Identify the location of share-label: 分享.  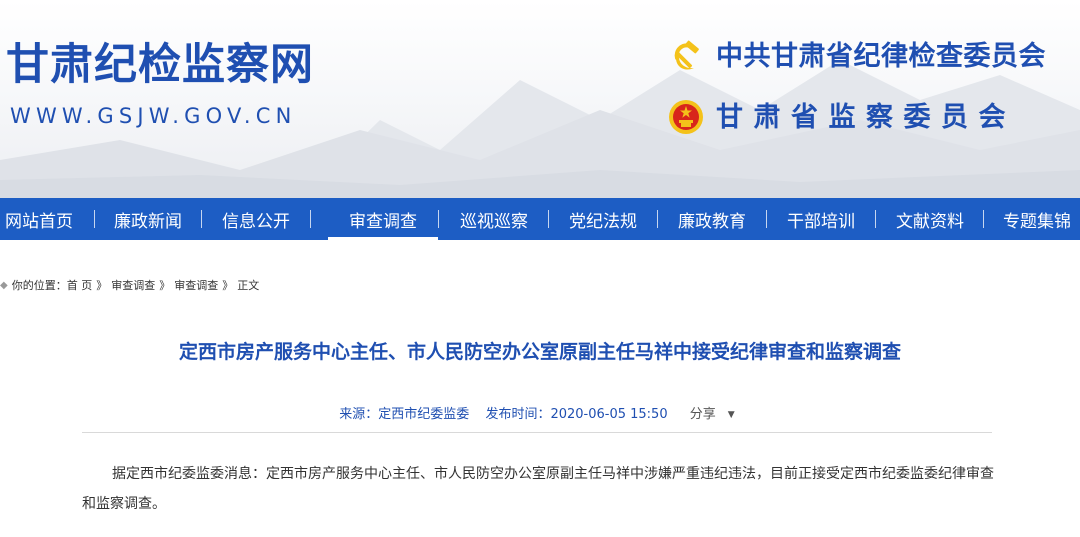
(702, 414).